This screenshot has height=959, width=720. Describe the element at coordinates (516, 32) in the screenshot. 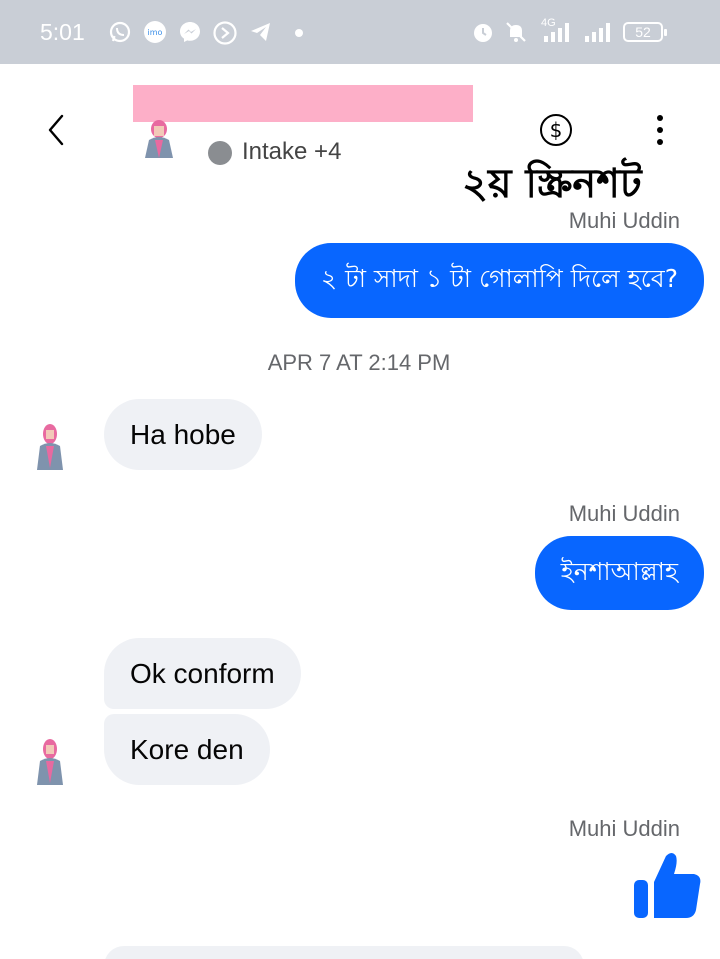

I see `mute-icon` at that location.